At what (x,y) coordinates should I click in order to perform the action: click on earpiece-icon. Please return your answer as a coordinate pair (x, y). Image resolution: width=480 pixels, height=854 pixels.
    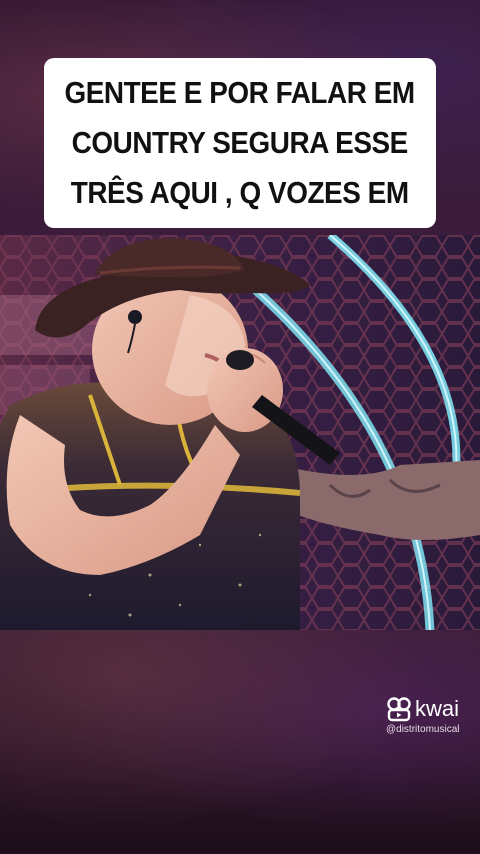
    Looking at the image, I should click on (135, 317).